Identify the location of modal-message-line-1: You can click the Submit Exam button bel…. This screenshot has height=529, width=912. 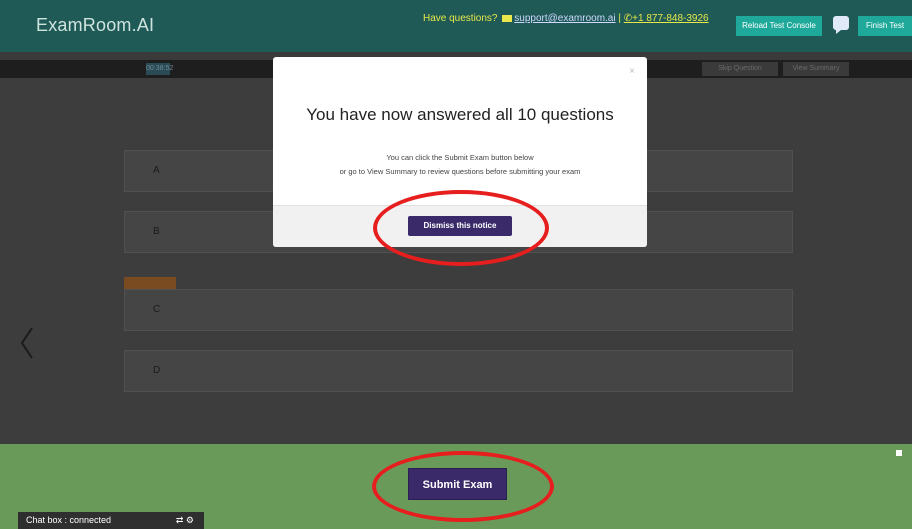
(460, 157).